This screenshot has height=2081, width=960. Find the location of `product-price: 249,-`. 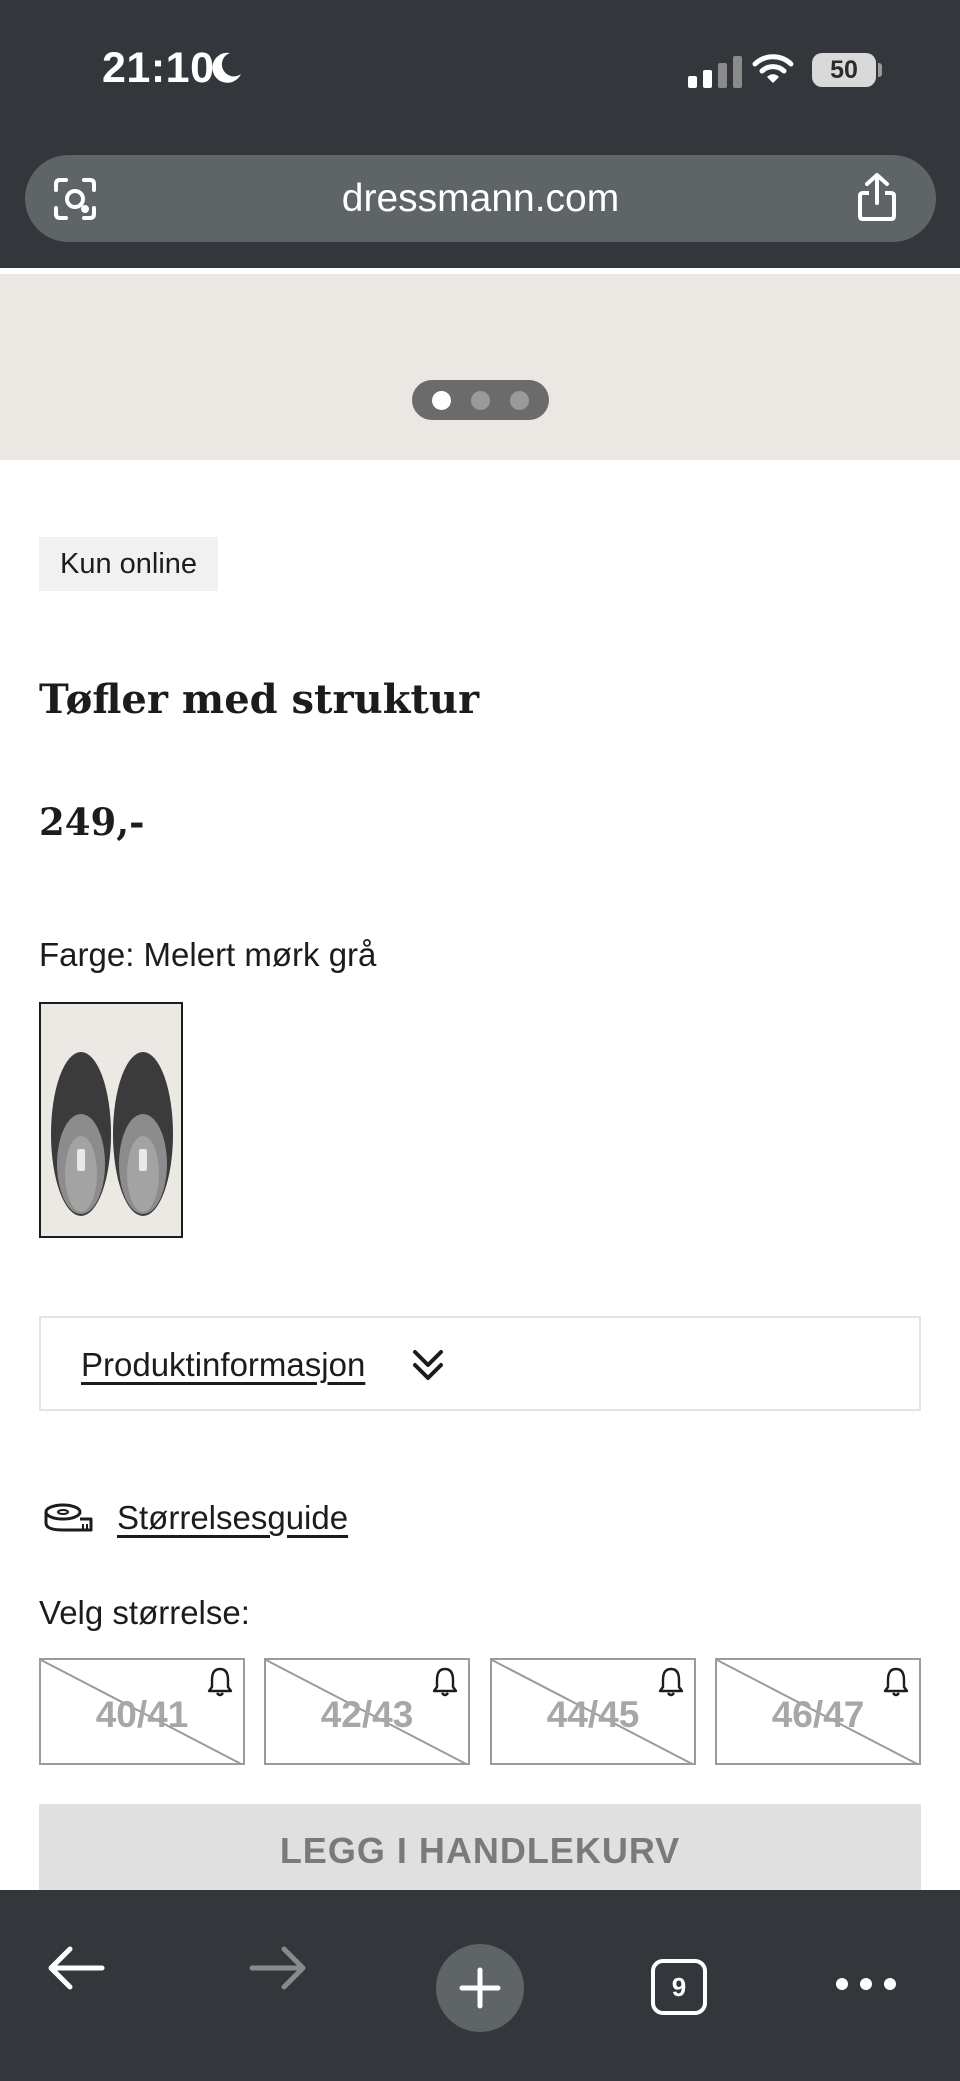

product-price: 249,- is located at coordinates (92, 822).